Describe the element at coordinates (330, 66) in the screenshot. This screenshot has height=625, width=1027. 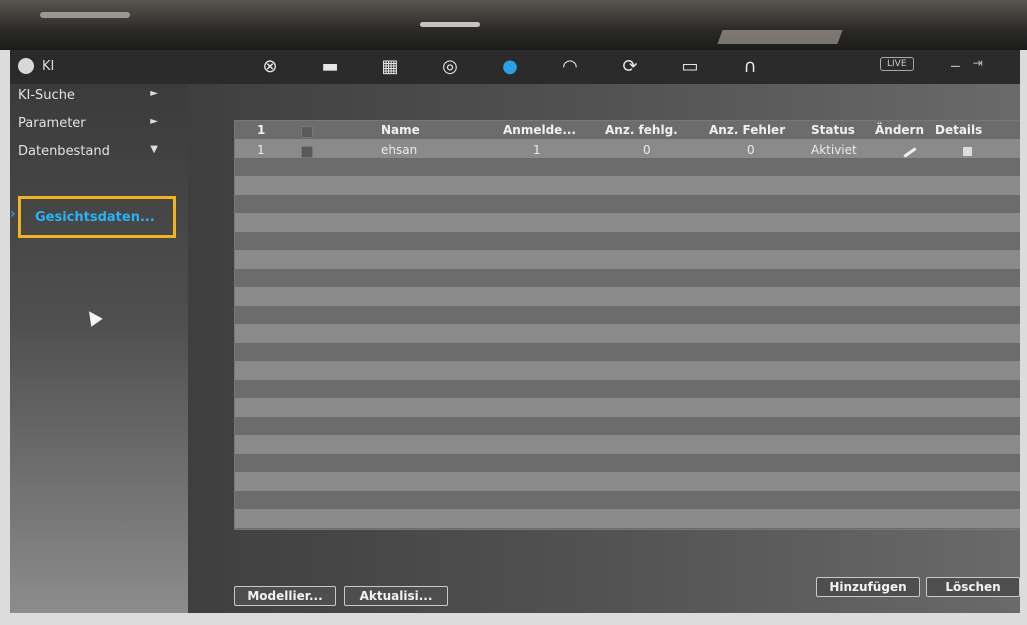
I see `camera-dome-icon: ▬` at that location.